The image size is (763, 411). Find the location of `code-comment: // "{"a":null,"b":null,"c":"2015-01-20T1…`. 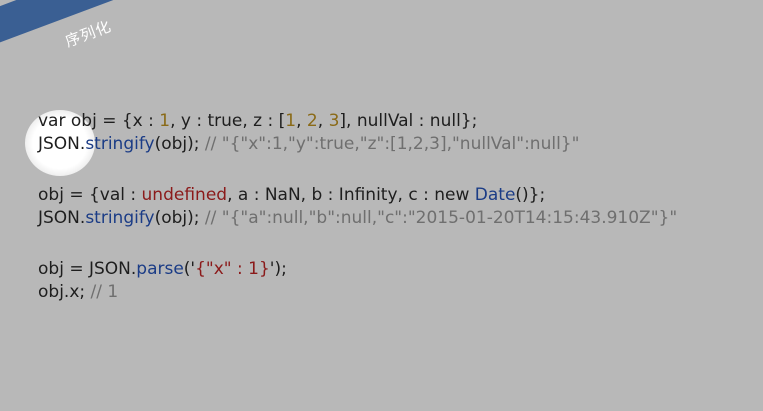

code-comment: // "{"a":null,"b":null,"c":"2015-01-20T1… is located at coordinates (441, 218).